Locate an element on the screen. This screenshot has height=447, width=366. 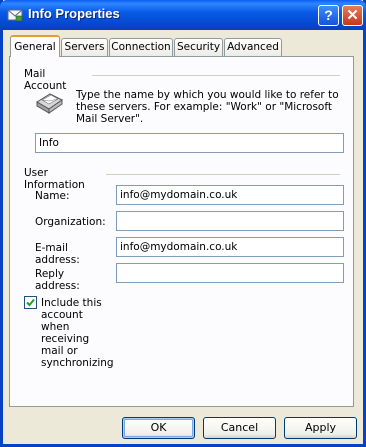
include-account-checkbox is located at coordinates (30, 302).